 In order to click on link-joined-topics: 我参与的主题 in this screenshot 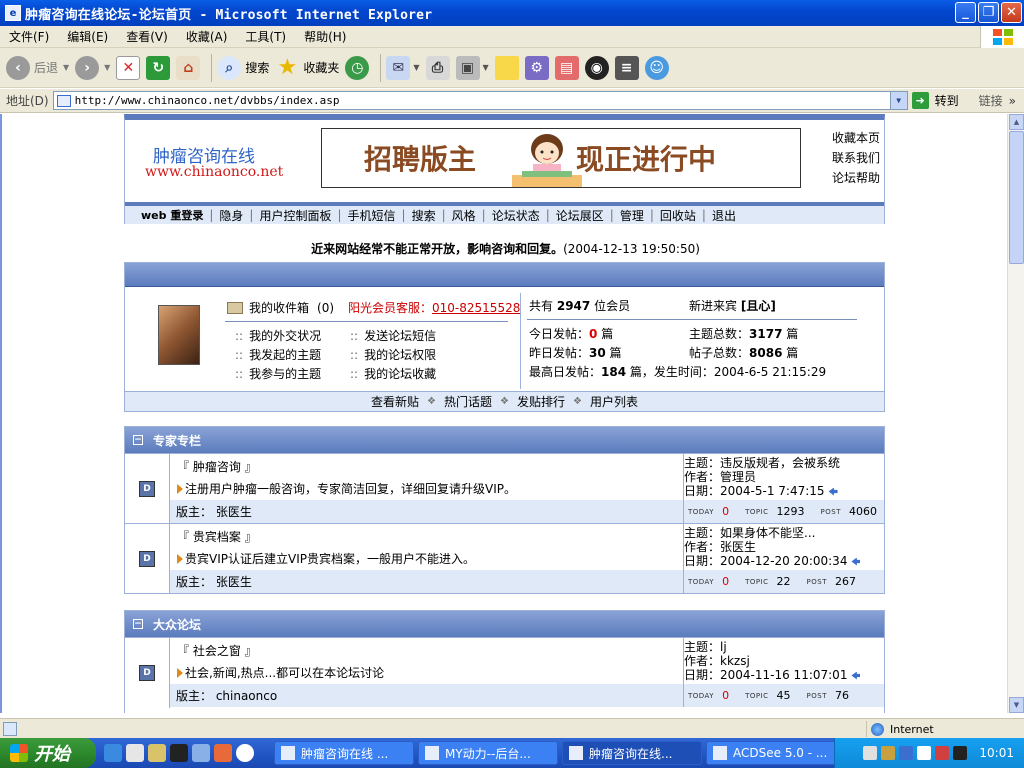, I will do `click(285, 374)`.